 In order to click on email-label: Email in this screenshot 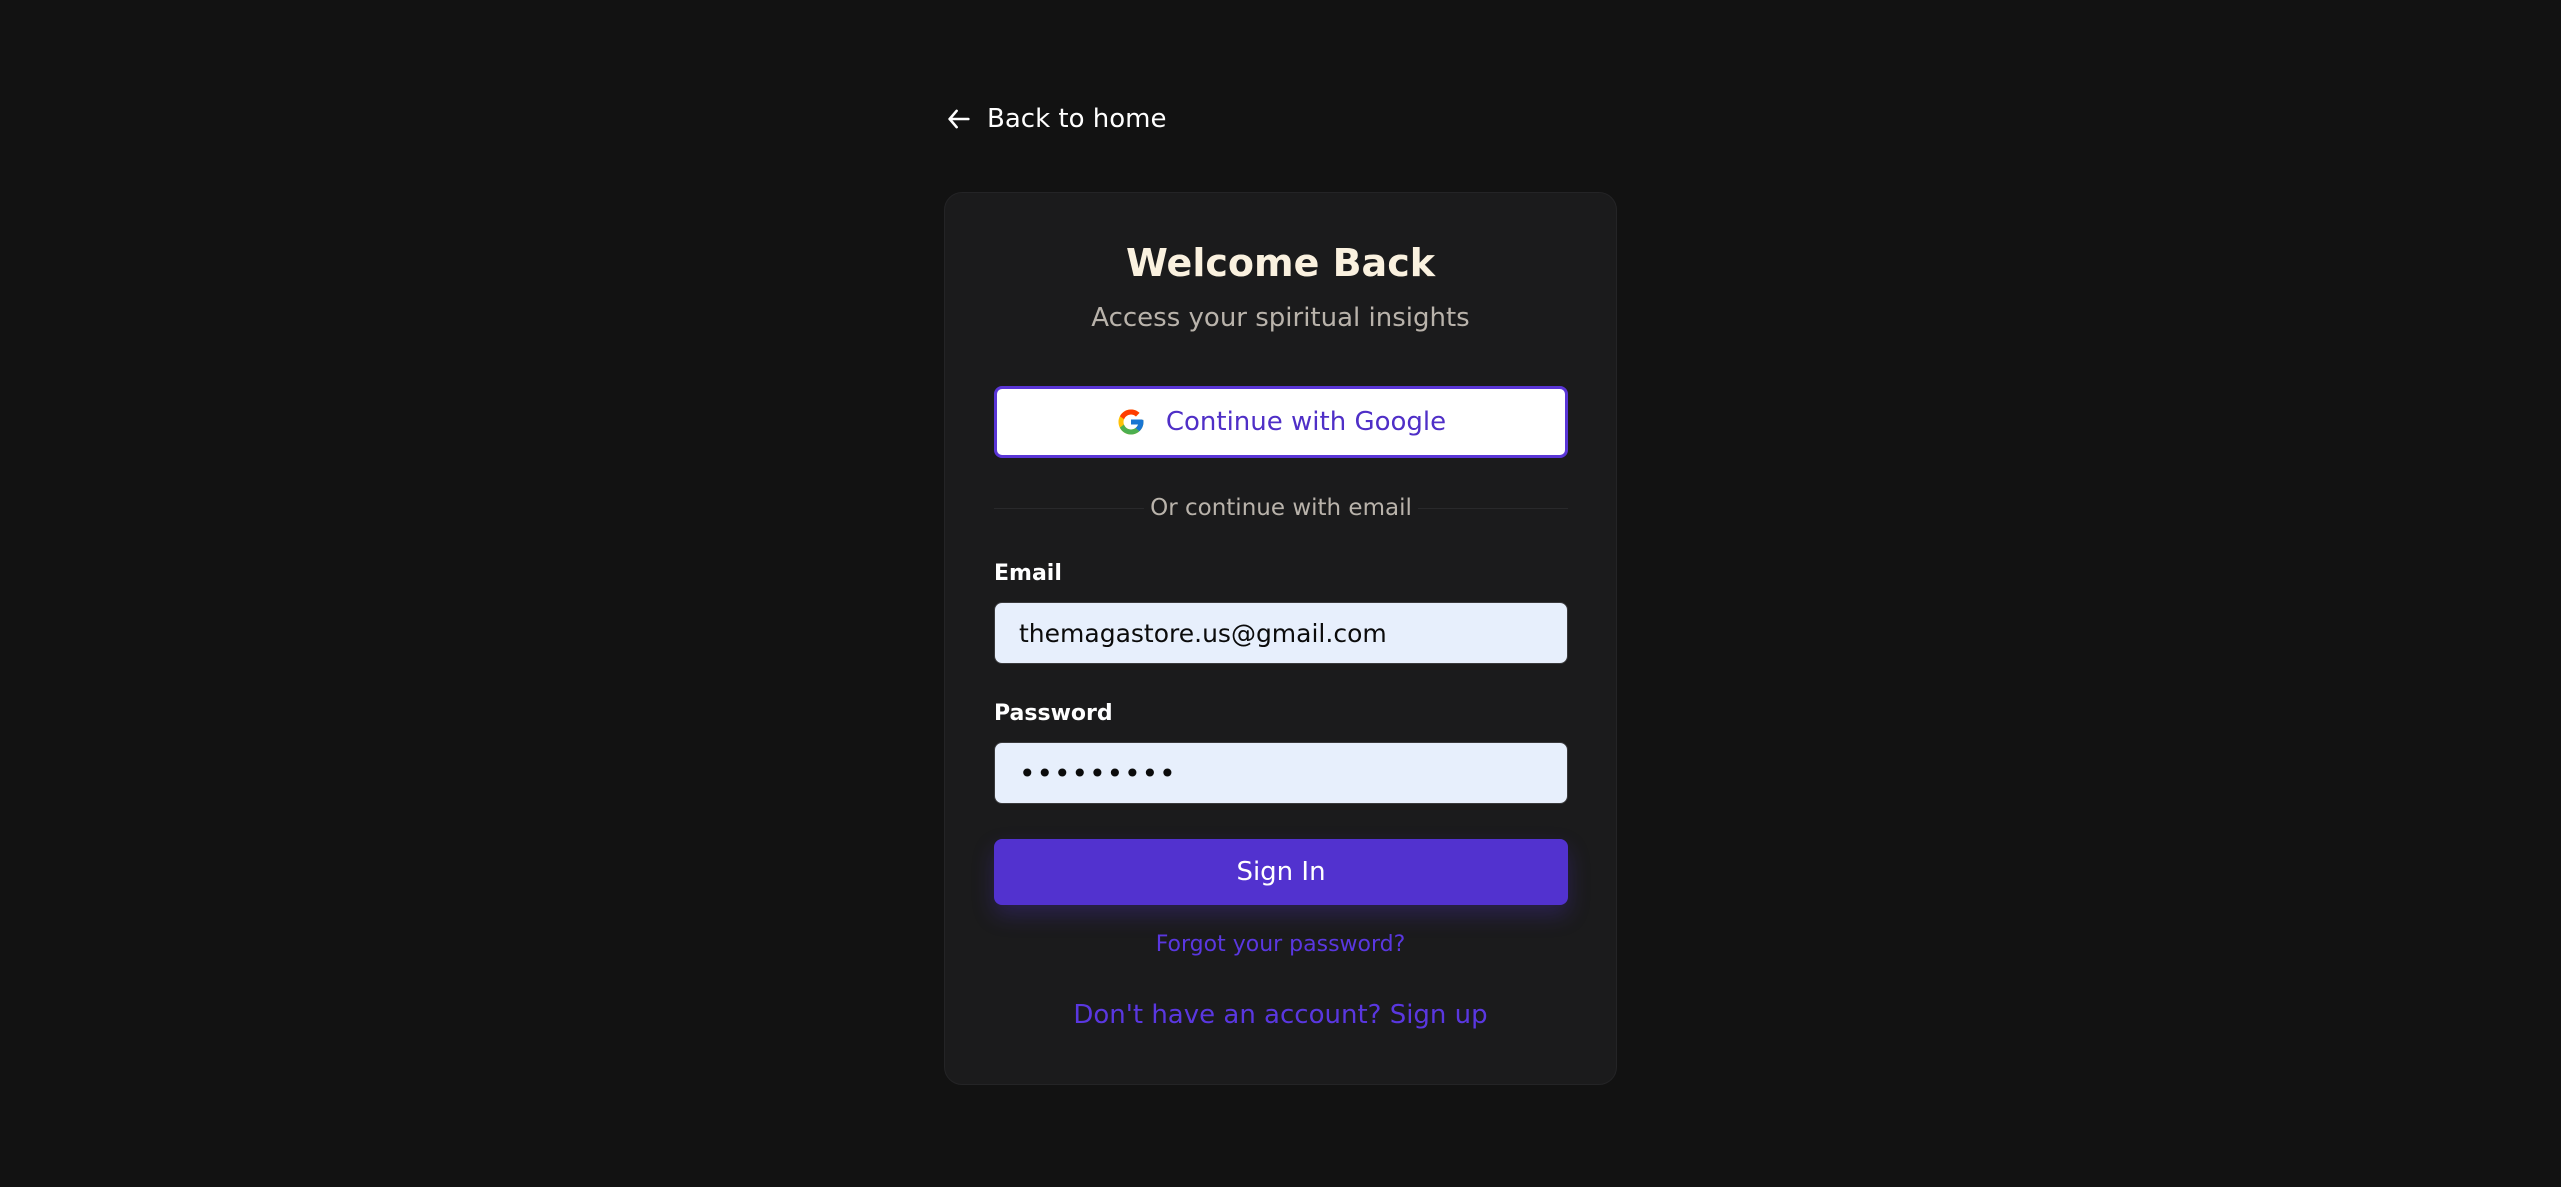, I will do `click(1028, 573)`.